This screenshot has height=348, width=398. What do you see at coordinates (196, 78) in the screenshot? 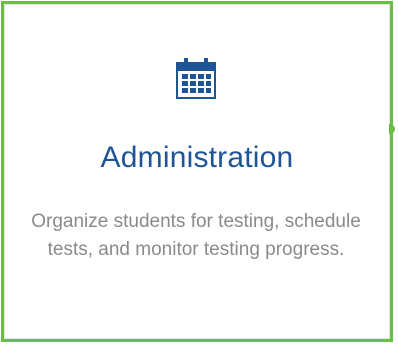
I see `calendar-icon` at bounding box center [196, 78].